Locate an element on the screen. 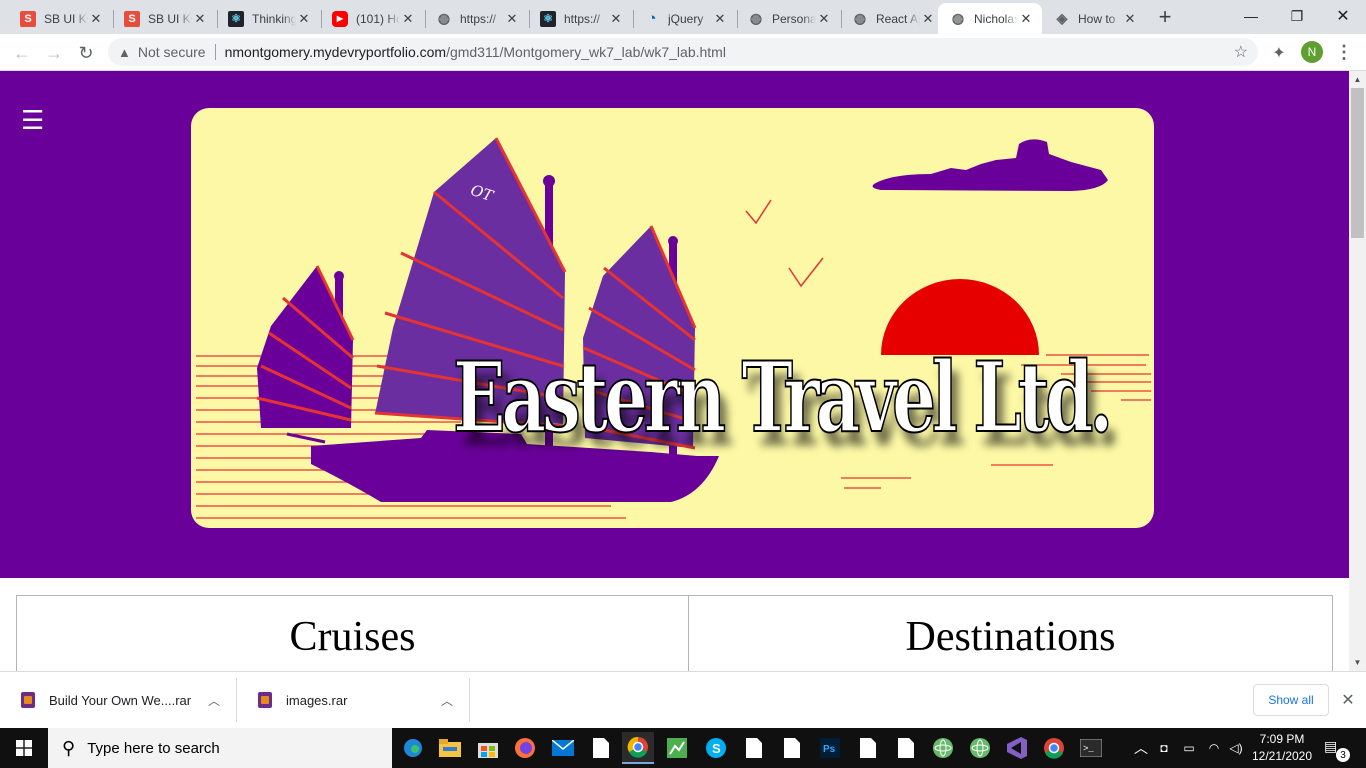 The width and height of the screenshot is (1366, 768). taskbar-clock: 7:09 PM 12/21/2020 is located at coordinates (1282, 748).